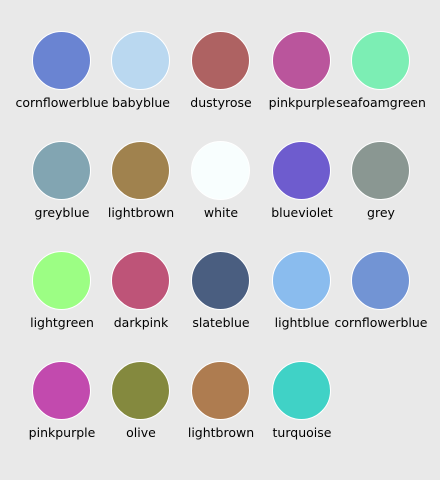 The image size is (440, 480). I want to click on swatch-label: turquoise, so click(302, 432).